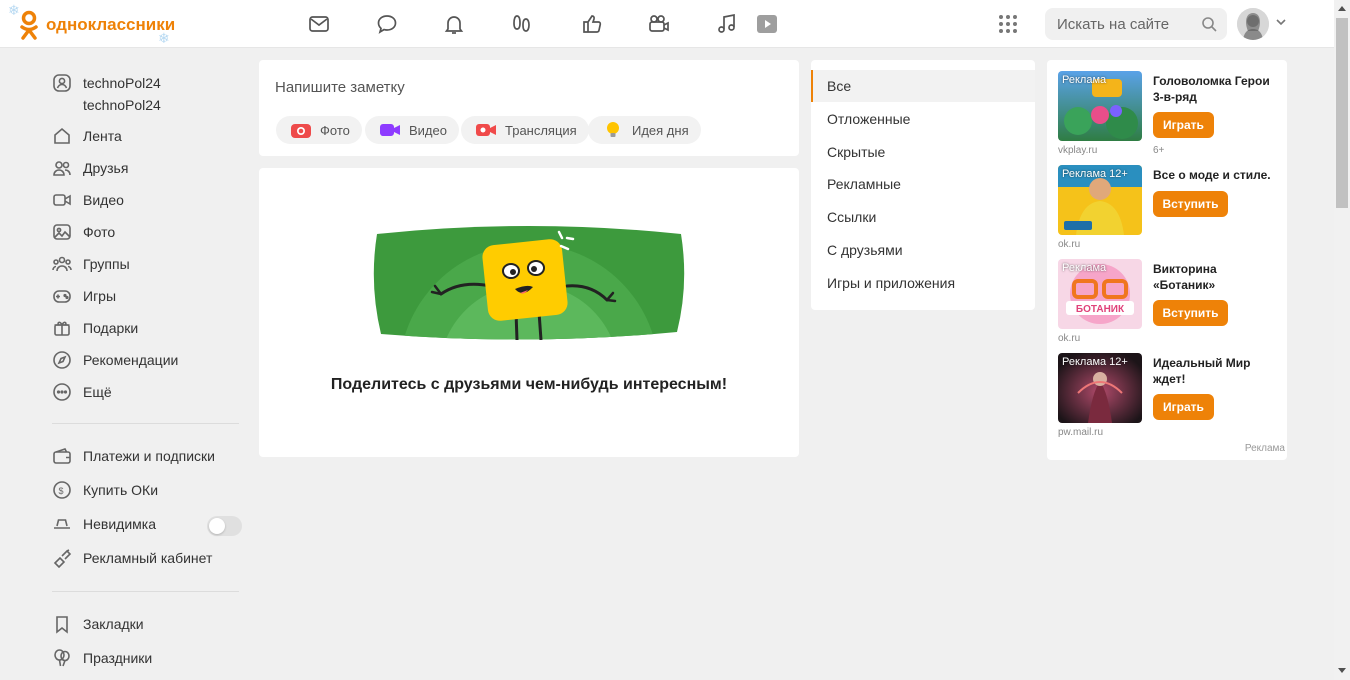 This screenshot has height=680, width=1350. Describe the element at coordinates (1209, 24) in the screenshot. I see `search-icon` at that location.